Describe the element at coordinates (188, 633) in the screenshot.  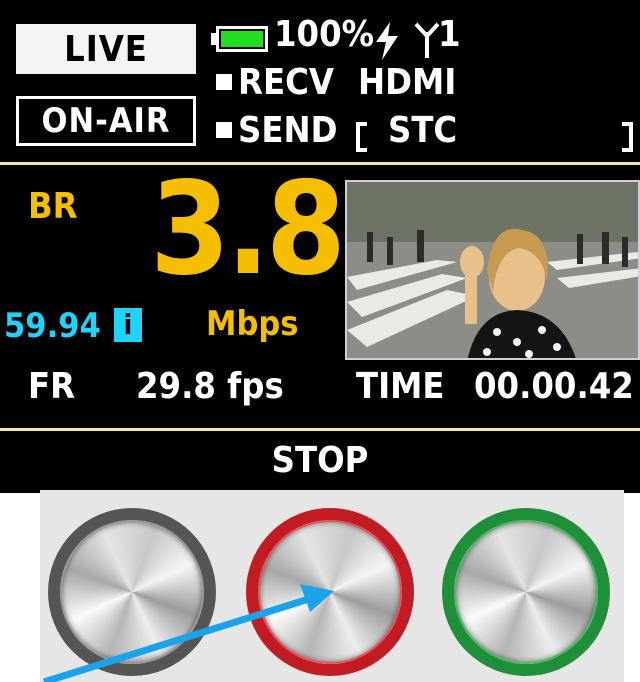
I see `pointer-arrow` at that location.